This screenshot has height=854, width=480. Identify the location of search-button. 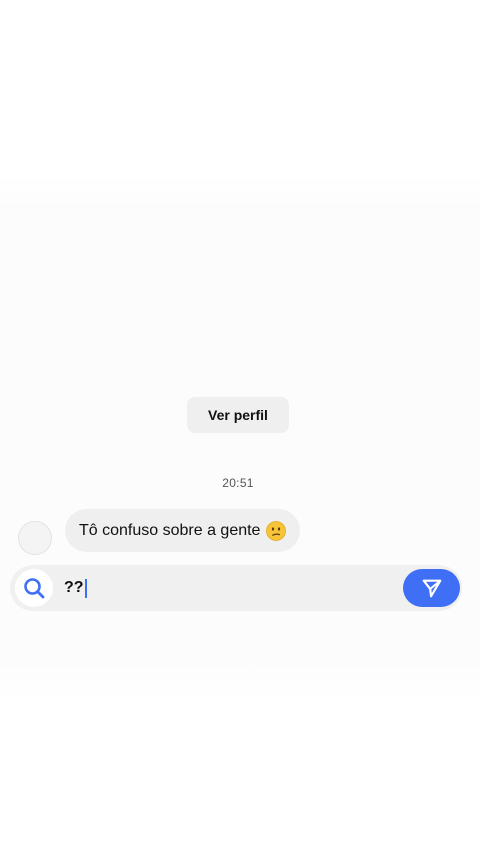
(34, 588).